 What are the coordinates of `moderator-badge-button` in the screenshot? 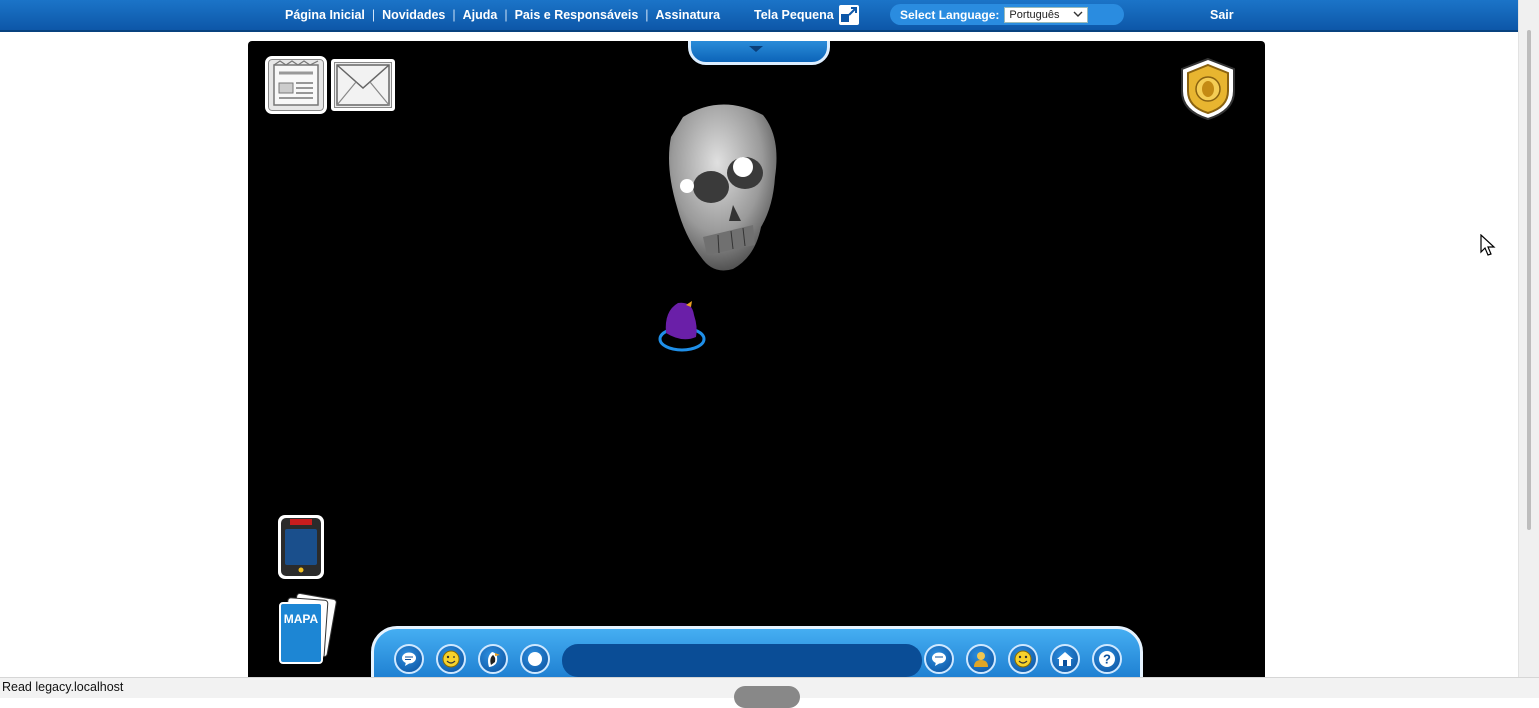 It's located at (1208, 89).